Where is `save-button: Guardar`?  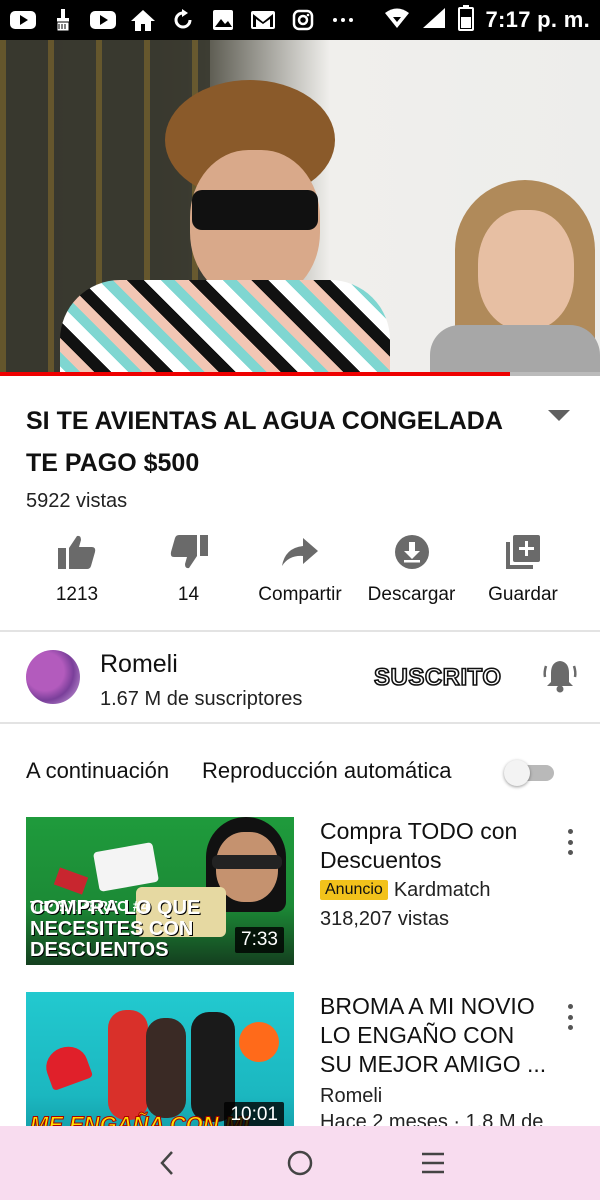 save-button: Guardar is located at coordinates (523, 572).